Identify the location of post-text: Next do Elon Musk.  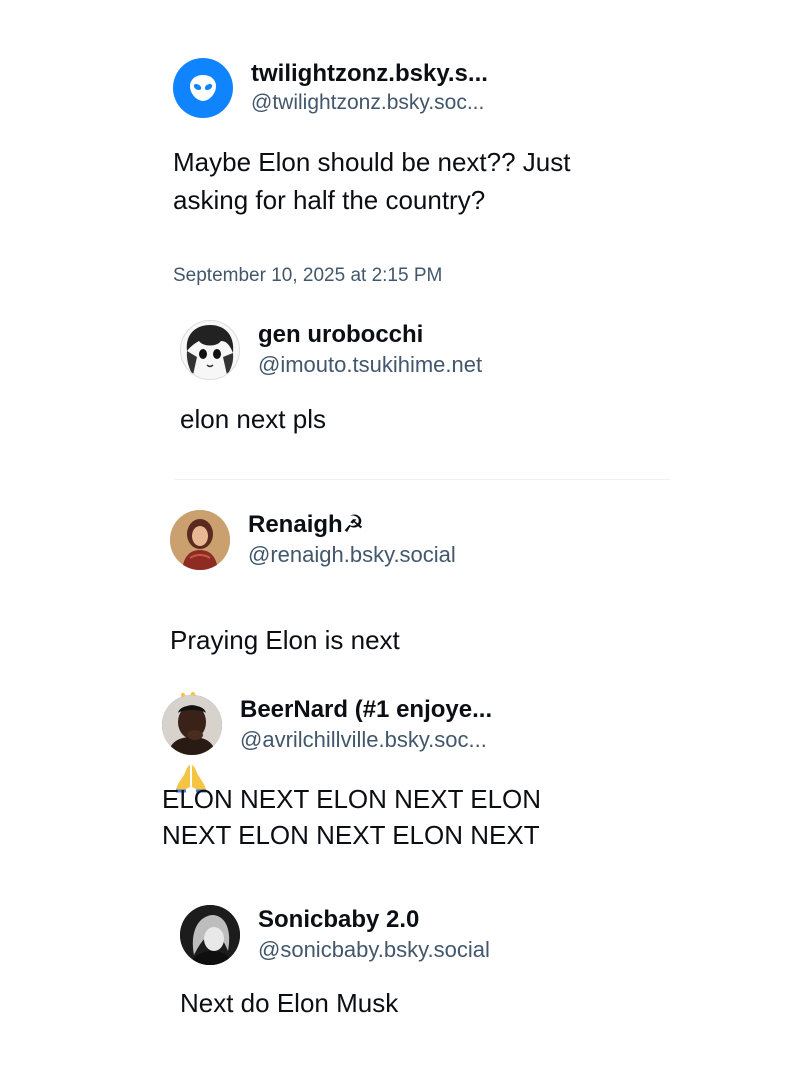
(289, 1003).